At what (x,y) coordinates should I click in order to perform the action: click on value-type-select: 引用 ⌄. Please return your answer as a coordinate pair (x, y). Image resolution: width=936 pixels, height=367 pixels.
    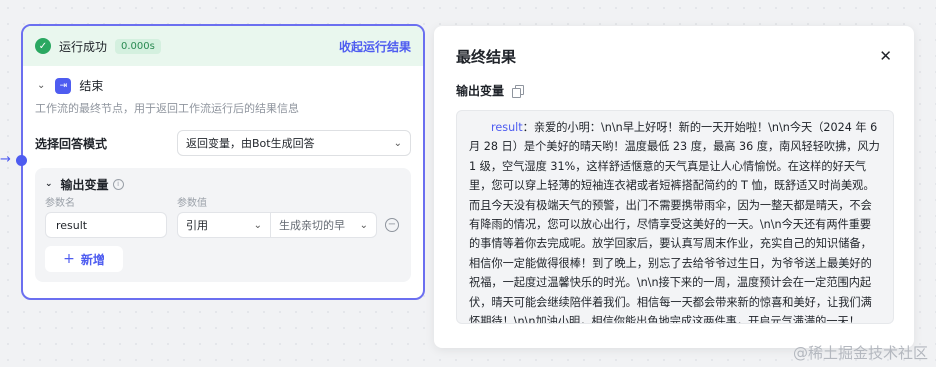
    Looking at the image, I should click on (224, 225).